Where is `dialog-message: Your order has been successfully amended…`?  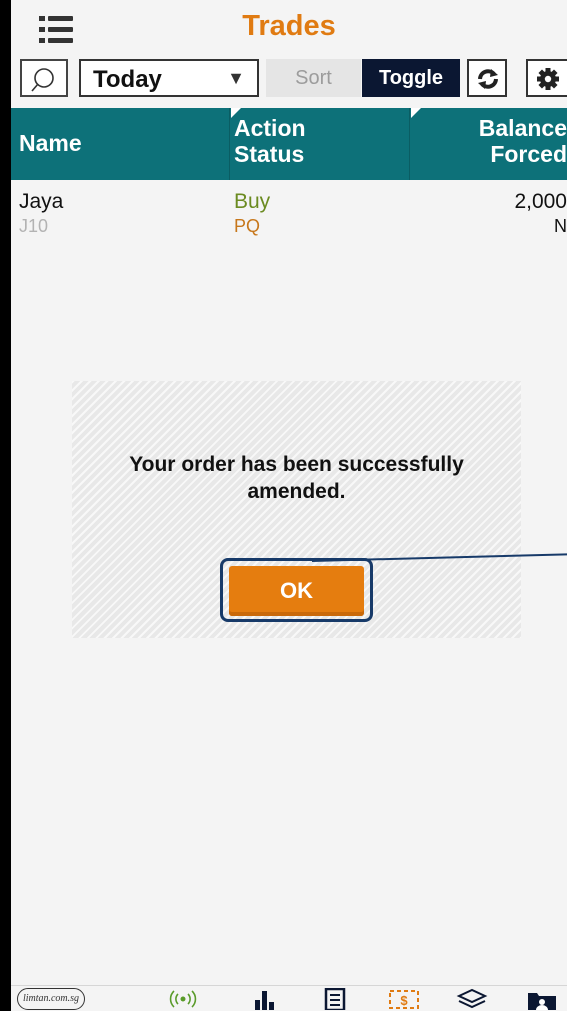 dialog-message: Your order has been successfully amended… is located at coordinates (296, 478).